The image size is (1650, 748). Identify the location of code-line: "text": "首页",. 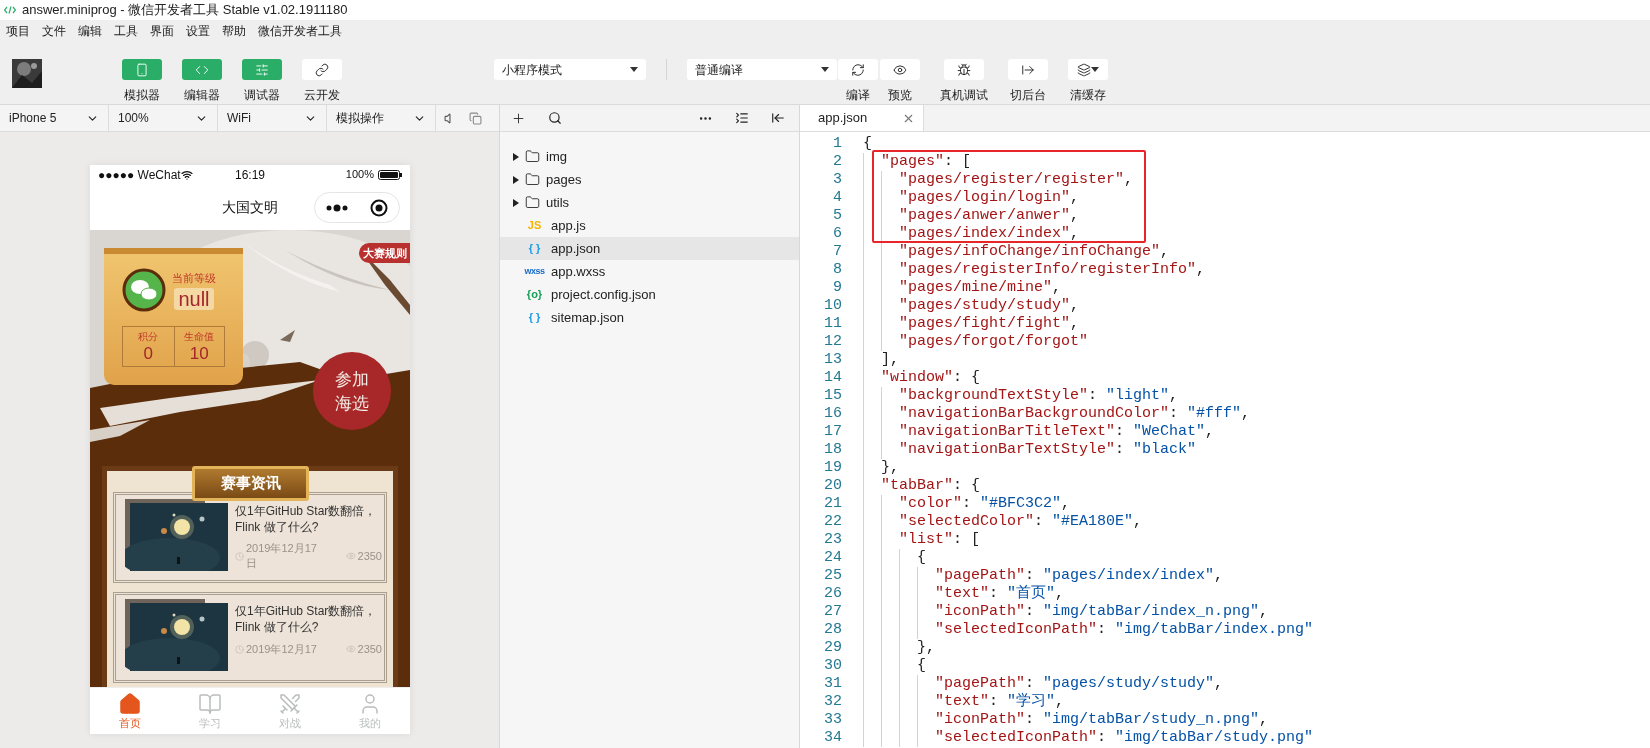
(1000, 594).